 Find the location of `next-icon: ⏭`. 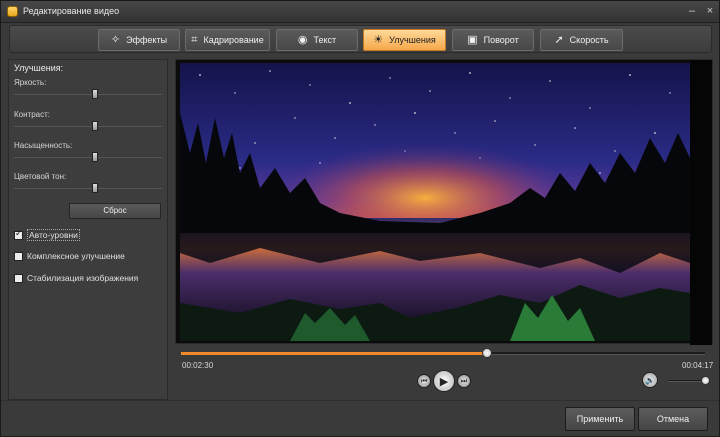

next-icon: ⏭ is located at coordinates (464, 381).